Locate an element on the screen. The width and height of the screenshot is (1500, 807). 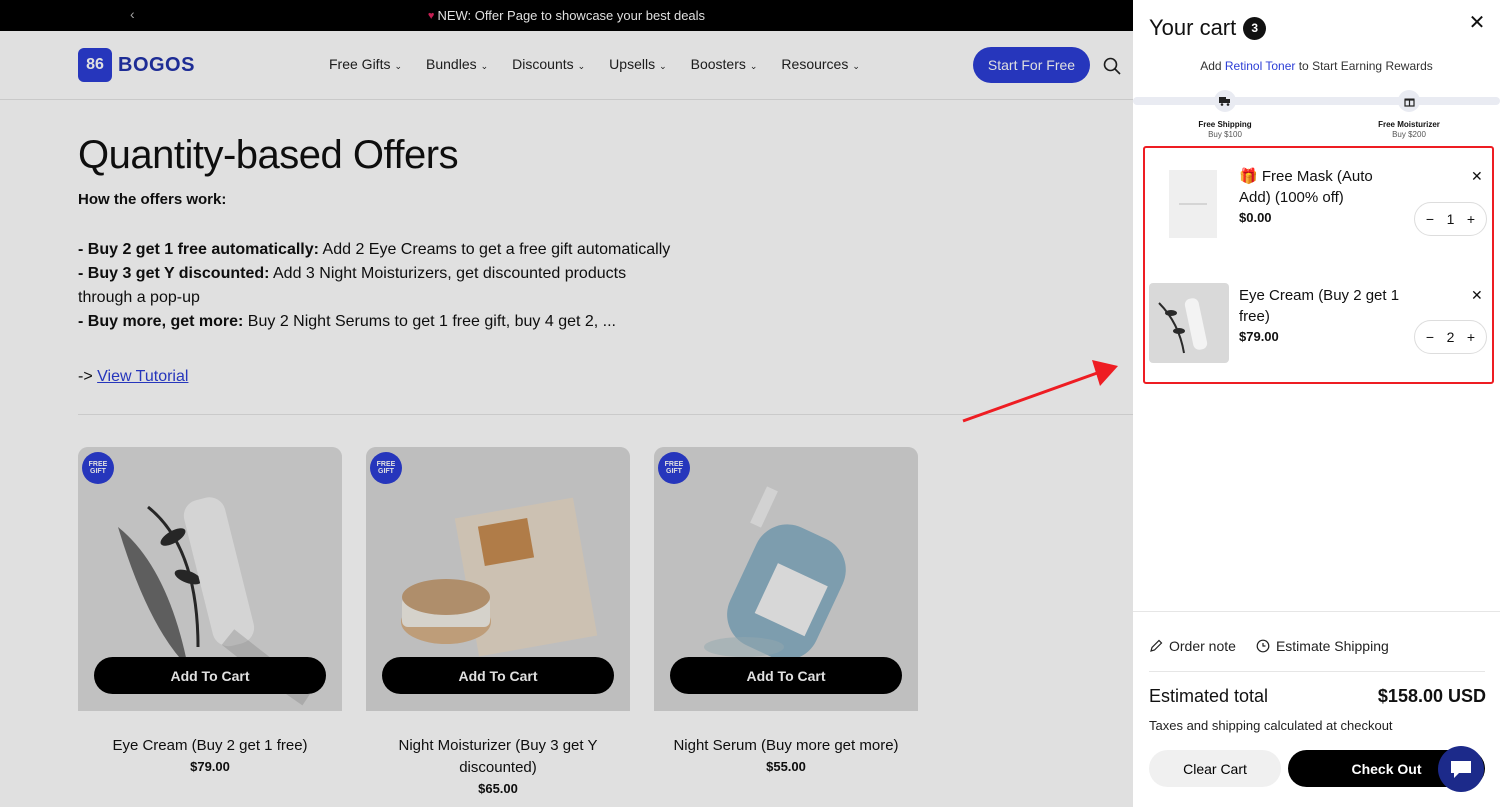
estimate-shipping-label: Estimate Shipping is located at coordinates (1332, 646).